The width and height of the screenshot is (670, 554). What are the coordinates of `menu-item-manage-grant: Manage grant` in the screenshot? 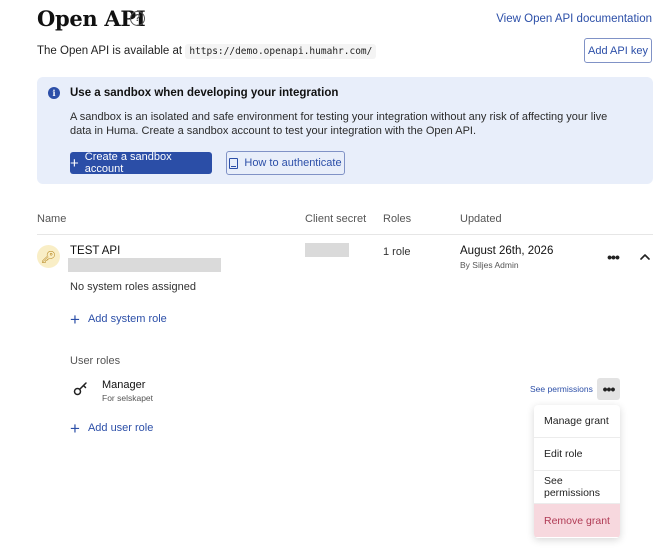 It's located at (577, 421).